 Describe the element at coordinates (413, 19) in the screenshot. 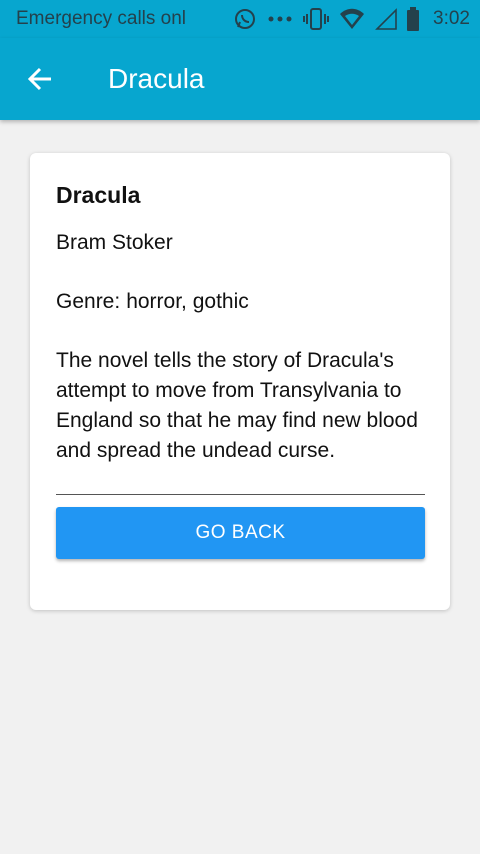

I see `battery-icon` at that location.